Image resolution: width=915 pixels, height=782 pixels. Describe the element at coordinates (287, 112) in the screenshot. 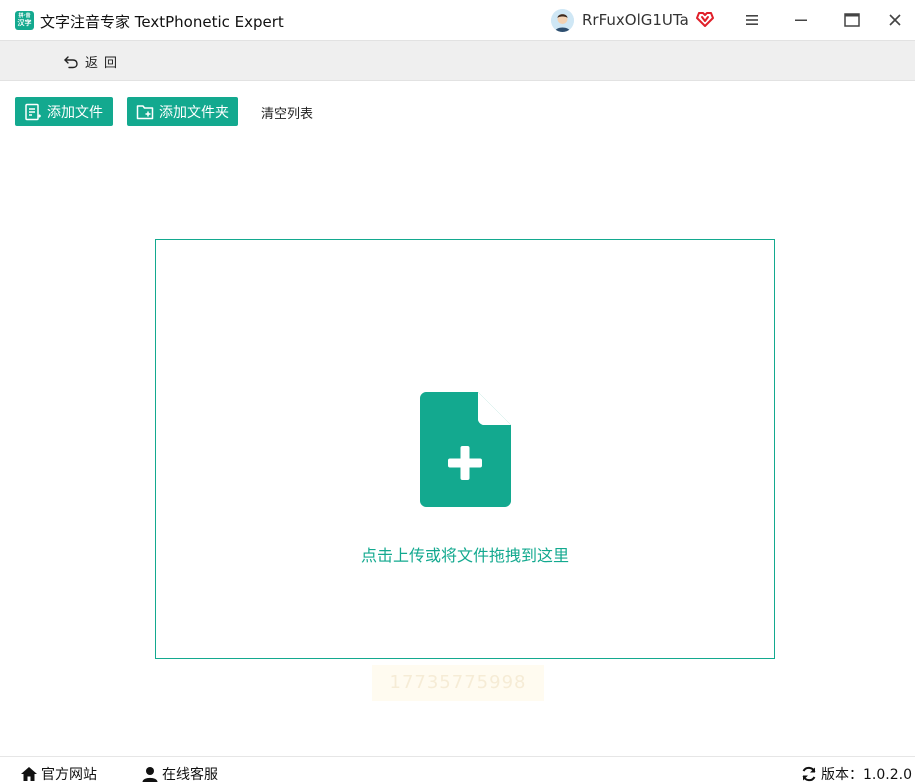

I see `clear-list-button: 清空列表` at that location.